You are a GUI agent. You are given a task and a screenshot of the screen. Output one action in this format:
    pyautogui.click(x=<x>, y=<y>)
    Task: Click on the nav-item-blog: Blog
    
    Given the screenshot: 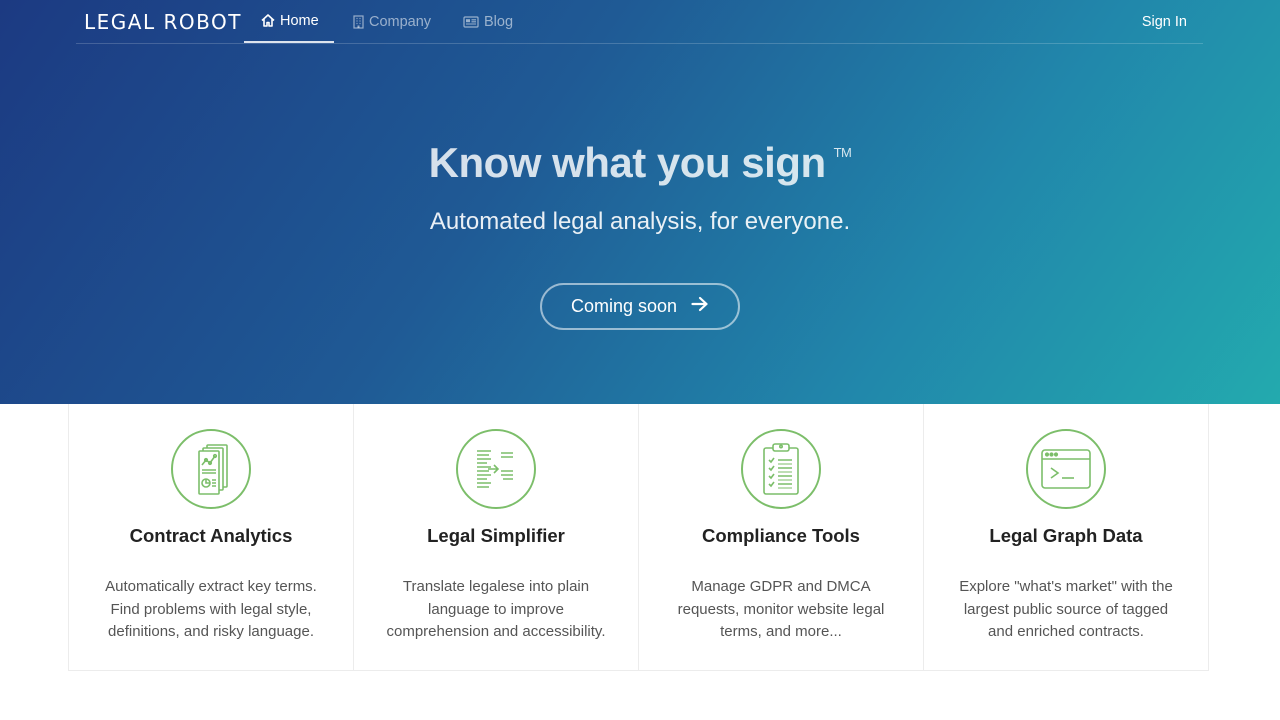 What is the action you would take?
    pyautogui.click(x=488, y=21)
    